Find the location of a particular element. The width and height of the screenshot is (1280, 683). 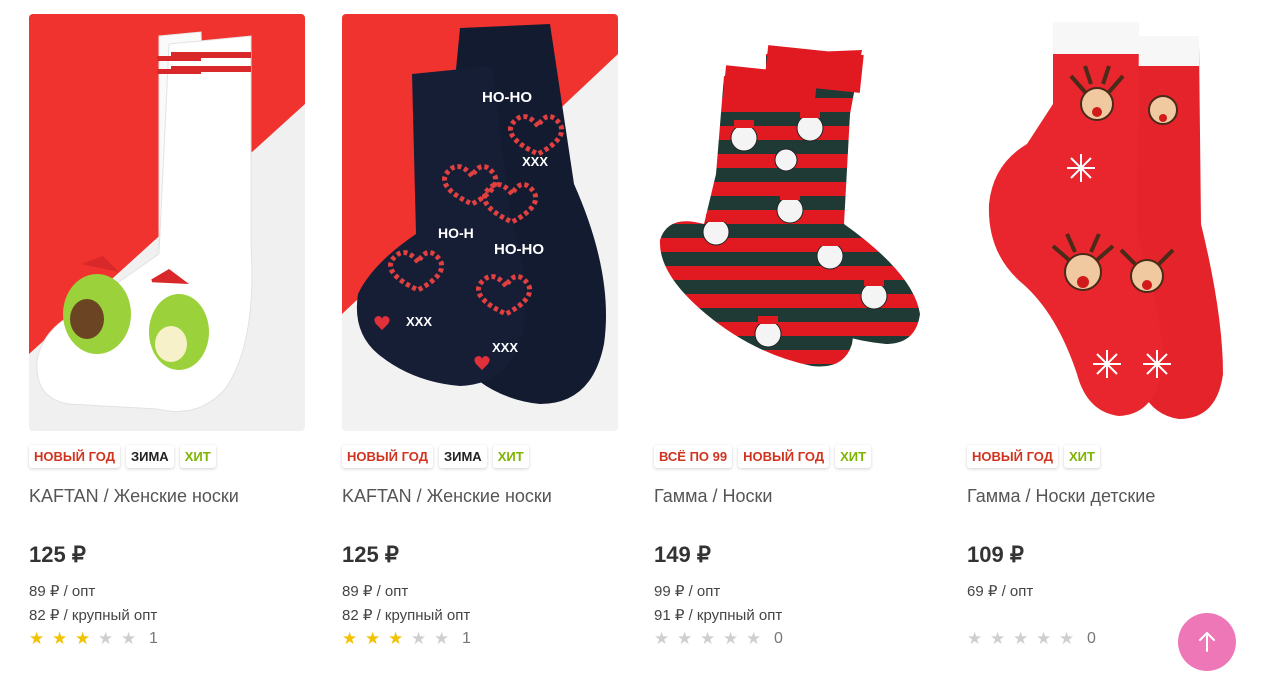

wholesale-price: 99 ₽ / опт is located at coordinates (687, 591).